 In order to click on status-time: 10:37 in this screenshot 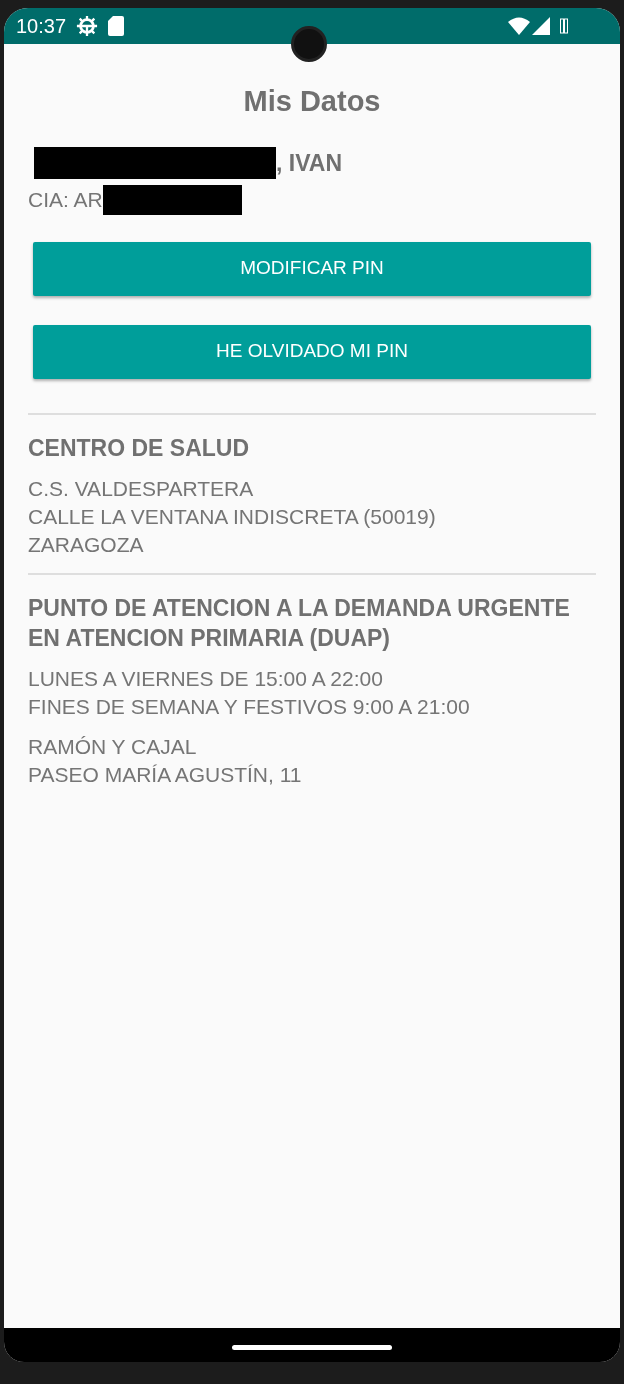, I will do `click(41, 26)`.